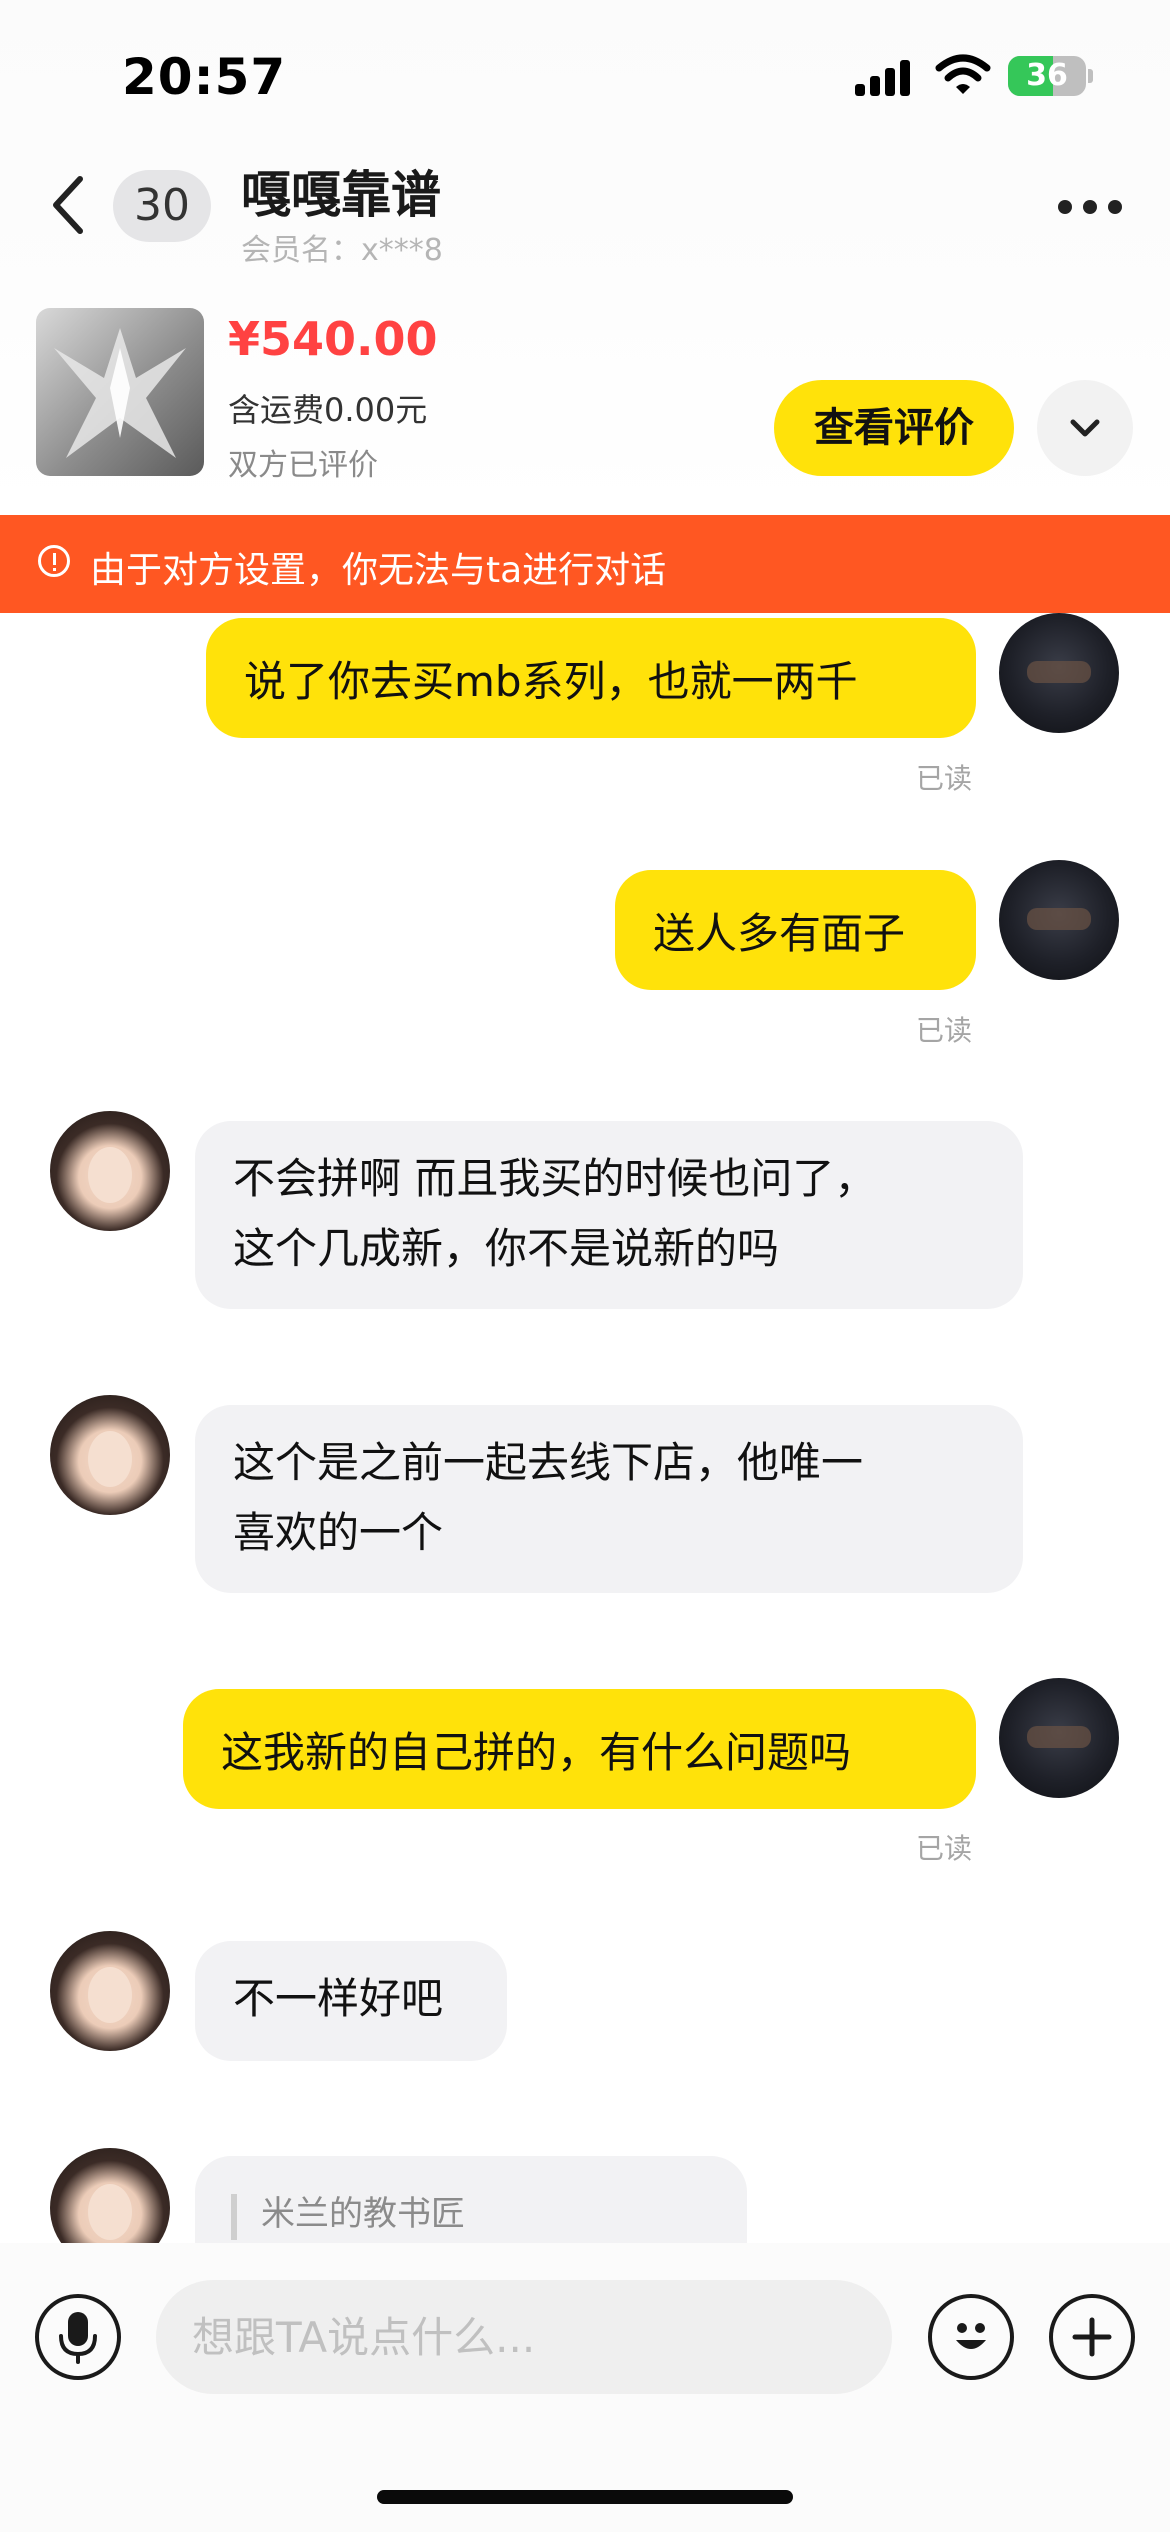 This screenshot has height=2532, width=1170. What do you see at coordinates (338, 1532) in the screenshot?
I see `message-line: 喜欢的一个` at bounding box center [338, 1532].